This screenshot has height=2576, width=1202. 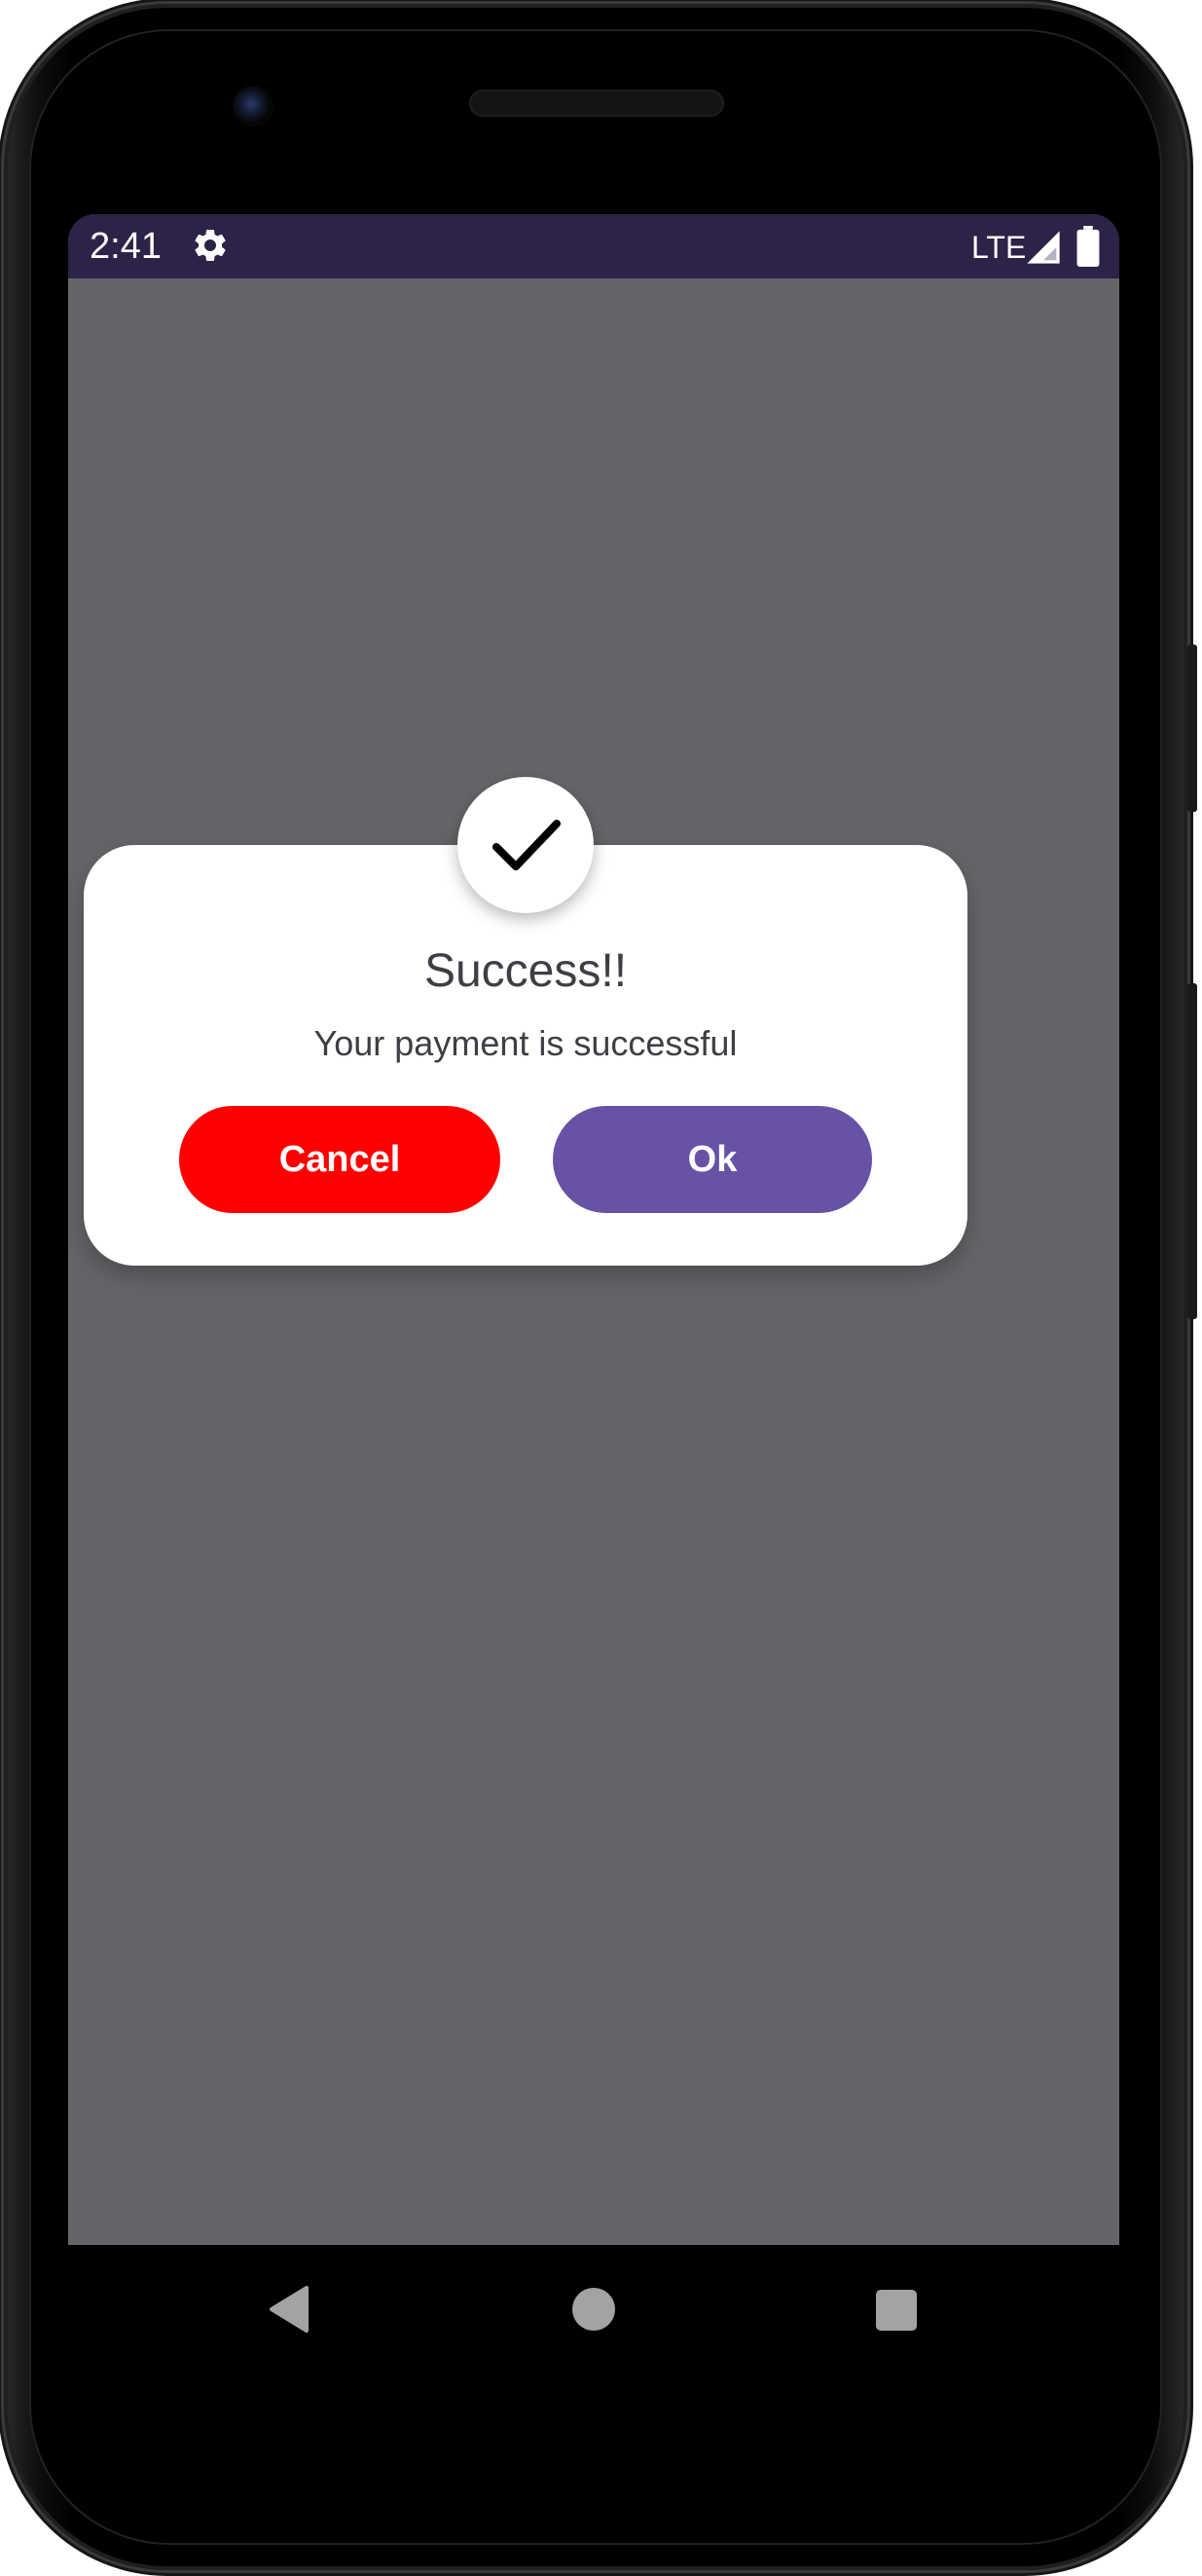 I want to click on dialog-message: Your payment is successful, so click(x=525, y=1043).